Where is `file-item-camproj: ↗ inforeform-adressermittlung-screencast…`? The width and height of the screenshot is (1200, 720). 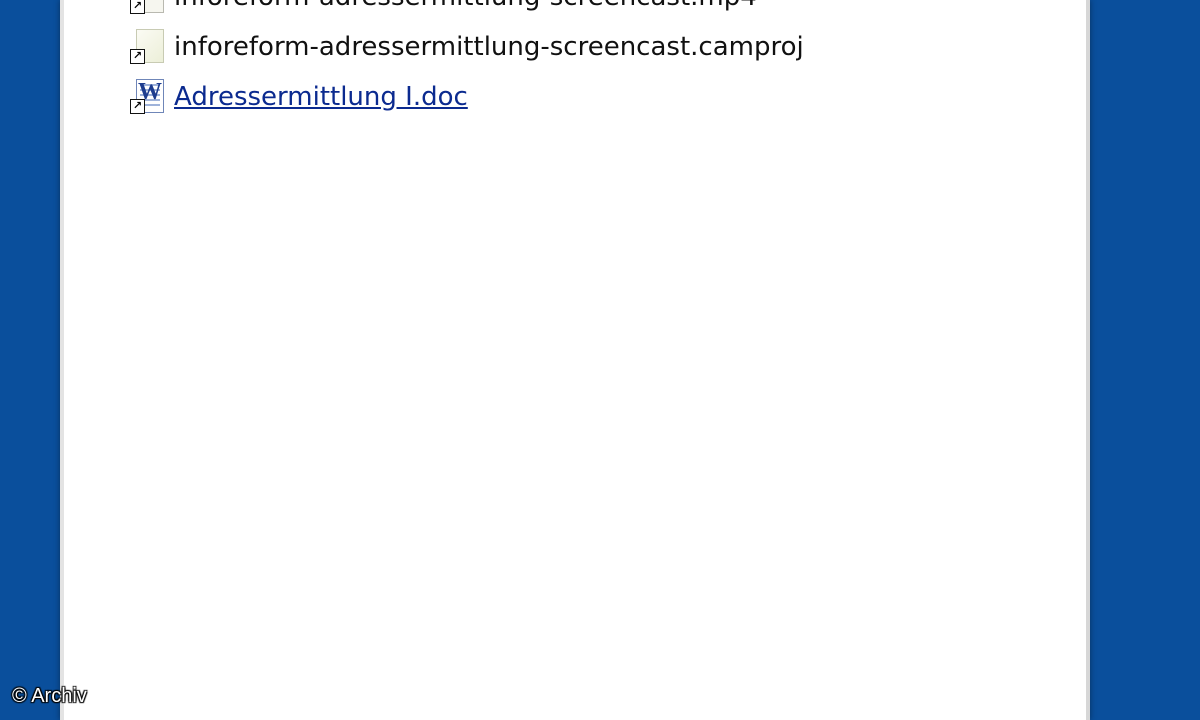 file-item-camproj: ↗ inforeform-adressermittlung-screencast… is located at coordinates (466, 47).